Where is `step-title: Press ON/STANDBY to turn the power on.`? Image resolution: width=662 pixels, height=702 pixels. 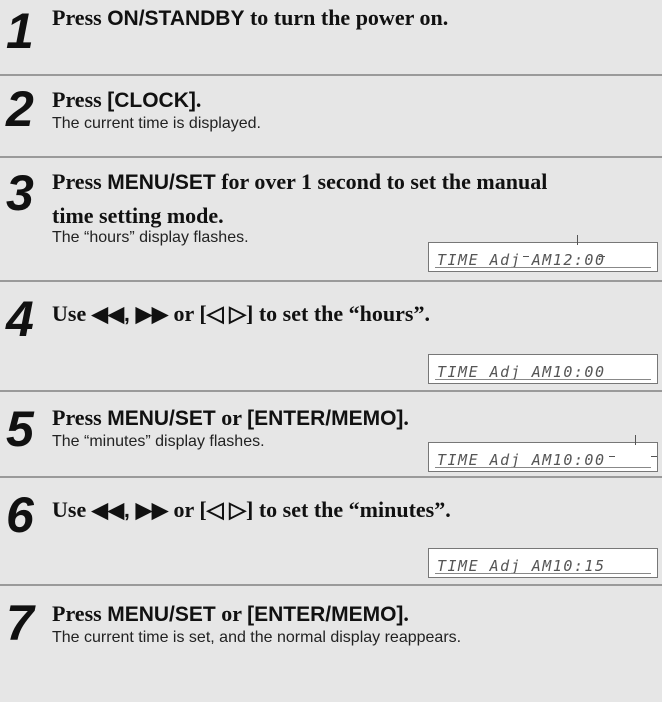 step-title: Press ON/STANDBY to turn the power on. is located at coordinates (250, 17).